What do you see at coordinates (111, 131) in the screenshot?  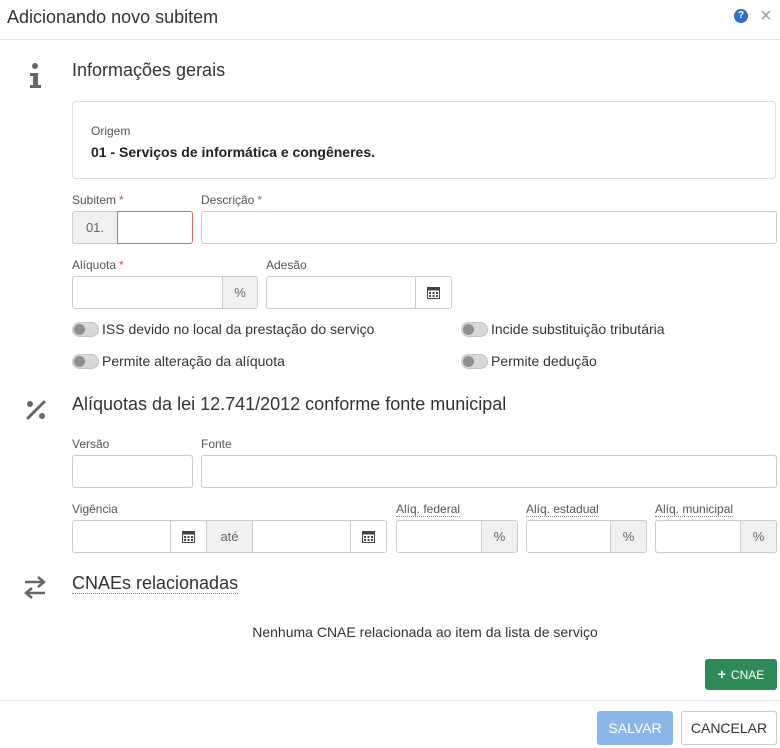 I see `origin-label: Origem` at bounding box center [111, 131].